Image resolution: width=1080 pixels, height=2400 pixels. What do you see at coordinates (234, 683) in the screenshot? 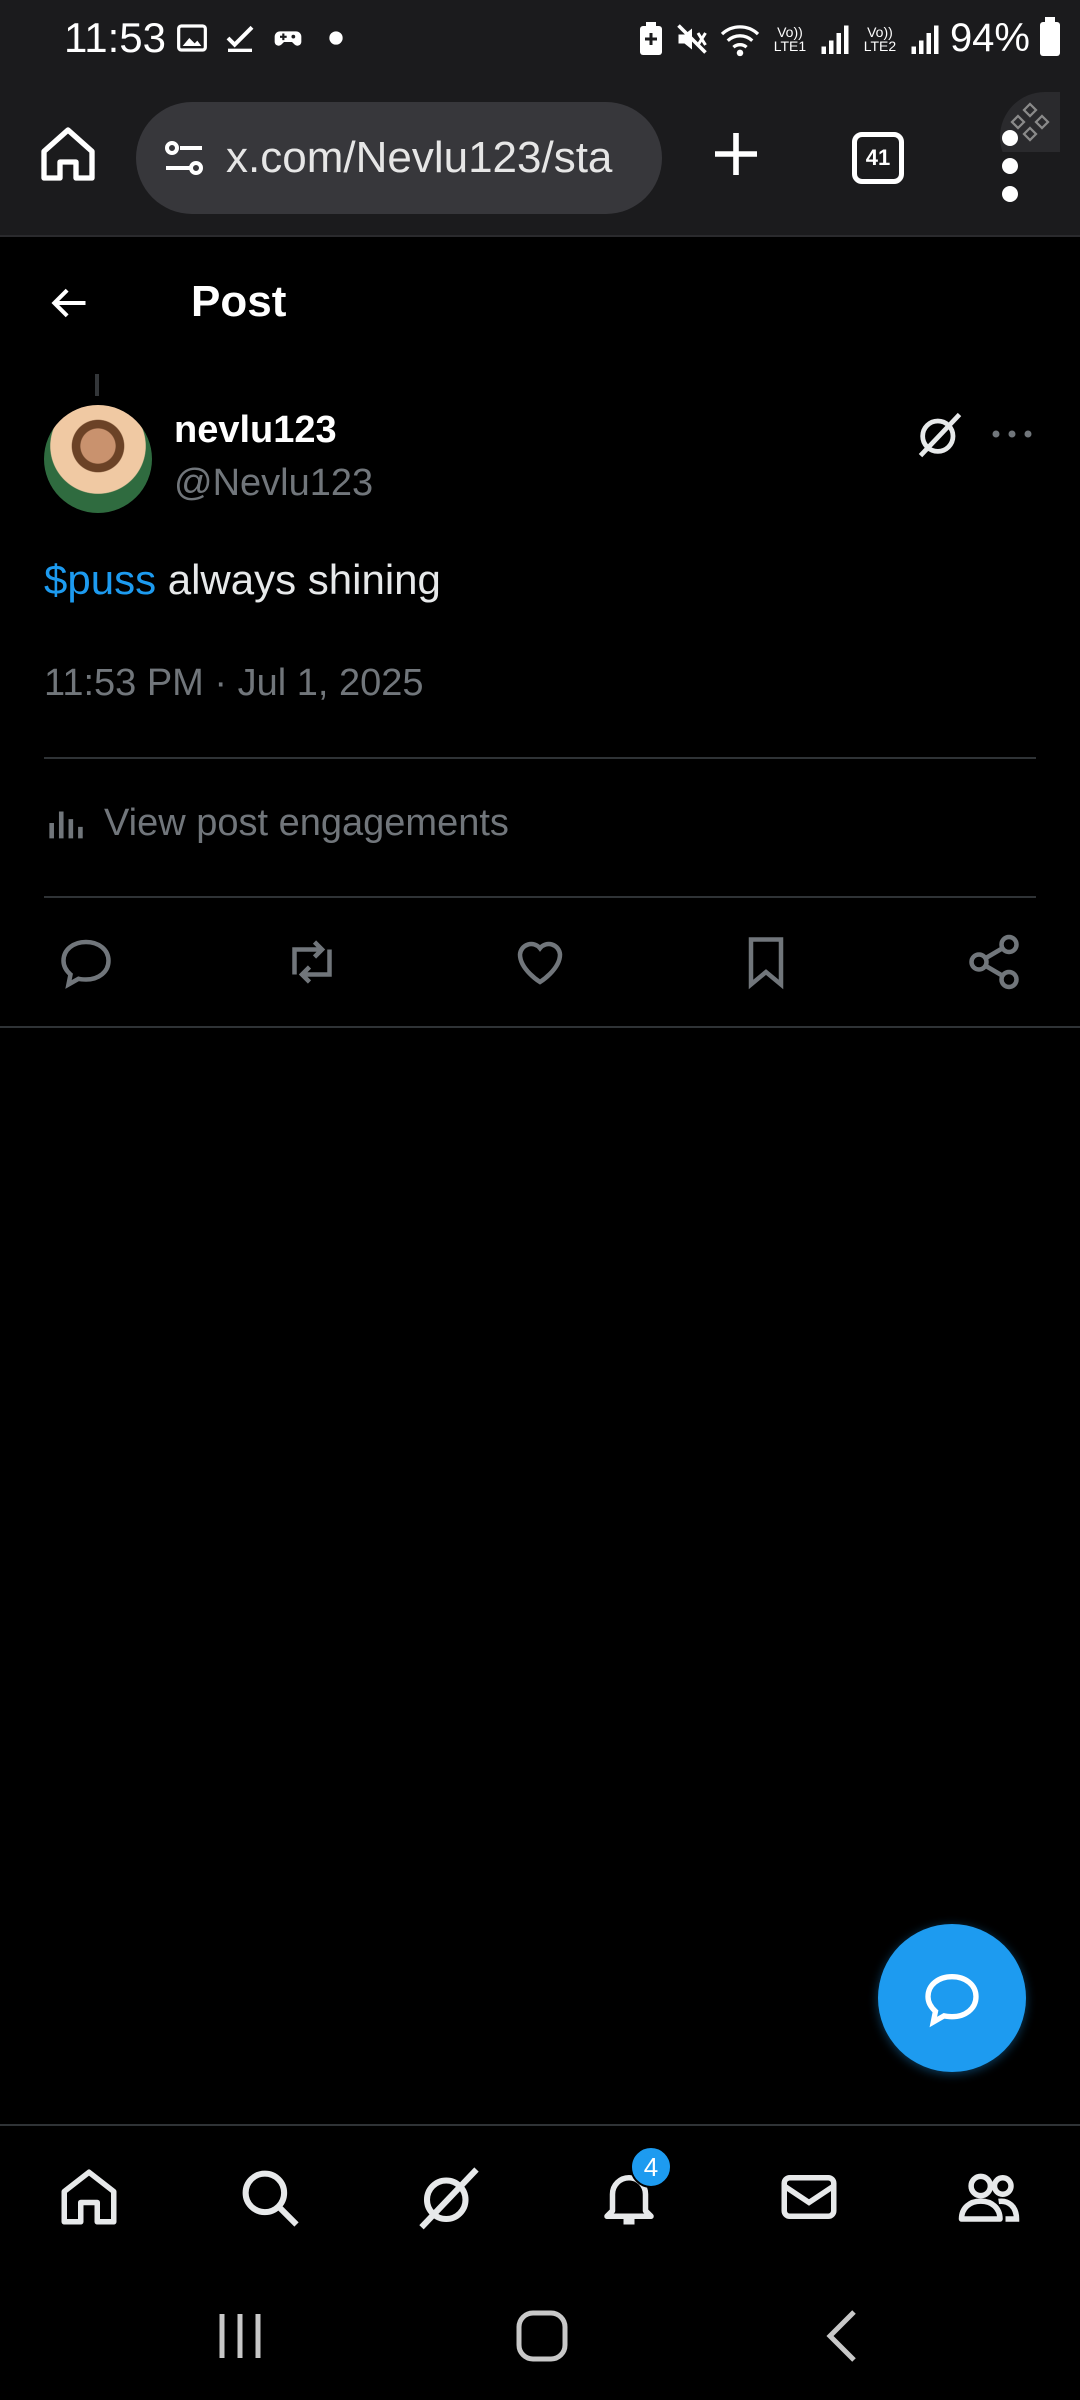
I see `post-timestamp: 11:53 PM · Jul 1, 2025` at bounding box center [234, 683].